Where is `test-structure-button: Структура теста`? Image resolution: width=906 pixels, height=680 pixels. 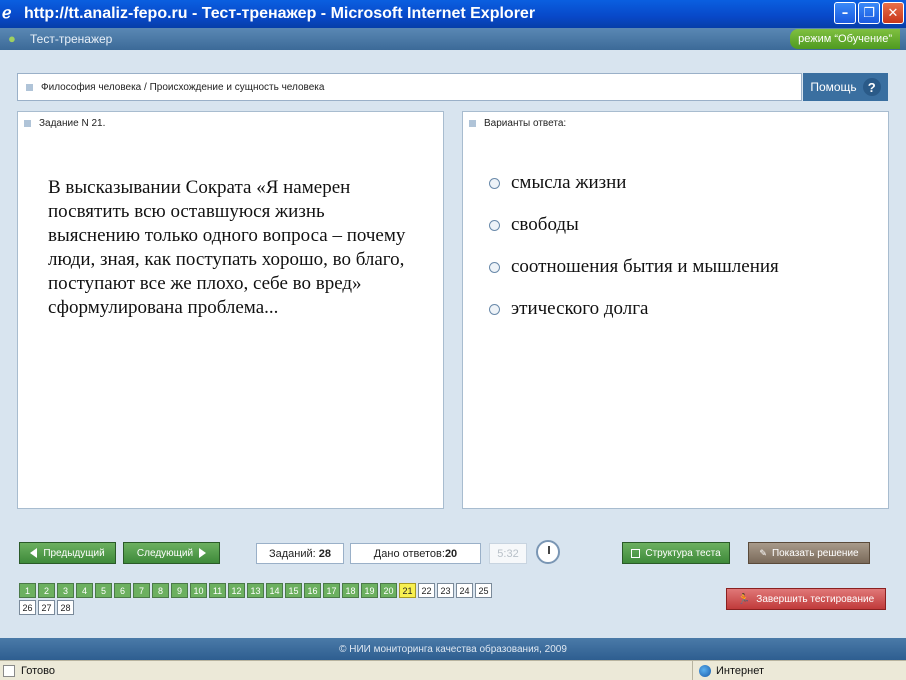 test-structure-button: Структура теста is located at coordinates (676, 553).